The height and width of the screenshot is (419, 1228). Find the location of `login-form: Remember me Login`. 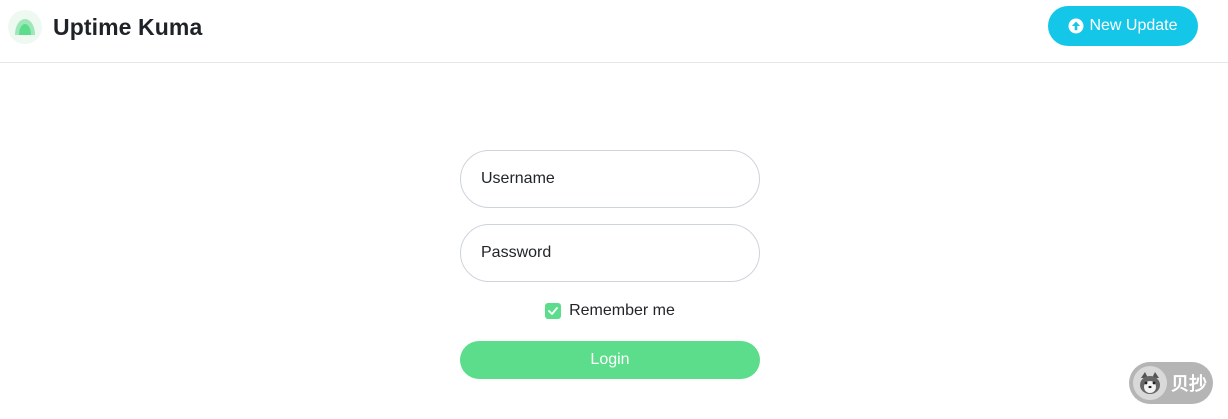

login-form: Remember me Login is located at coordinates (610, 264).